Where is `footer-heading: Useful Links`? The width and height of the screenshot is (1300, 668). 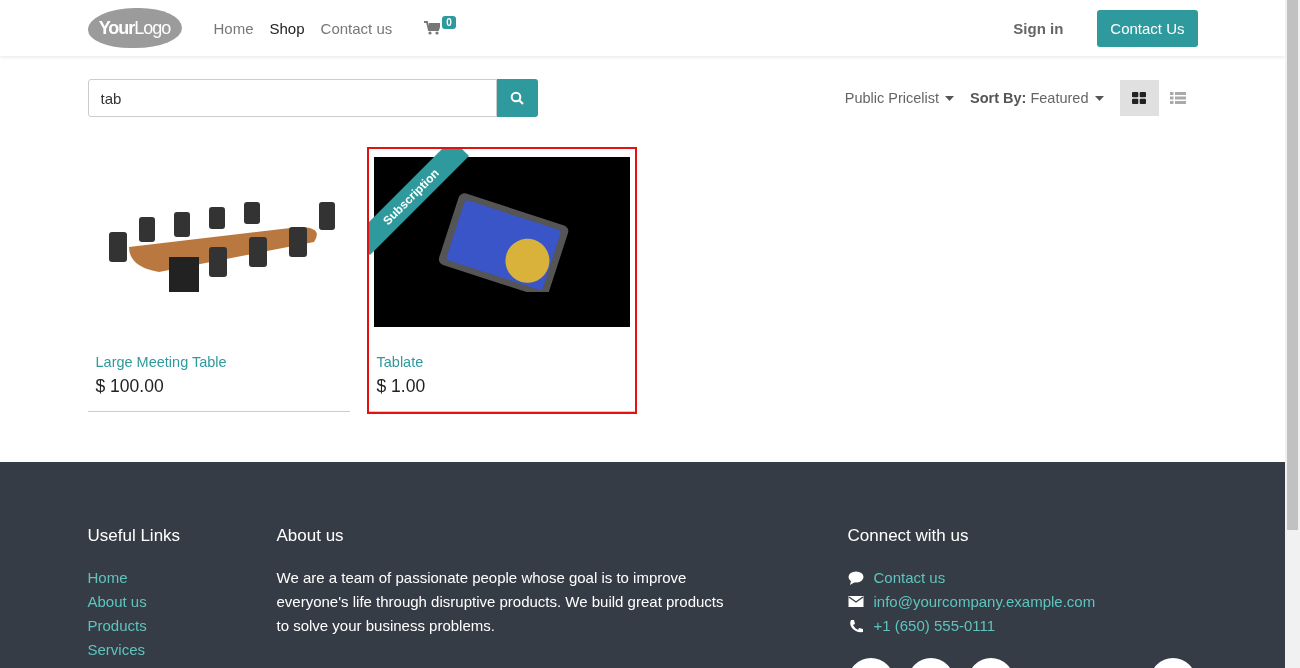 footer-heading: Useful Links is located at coordinates (134, 536).